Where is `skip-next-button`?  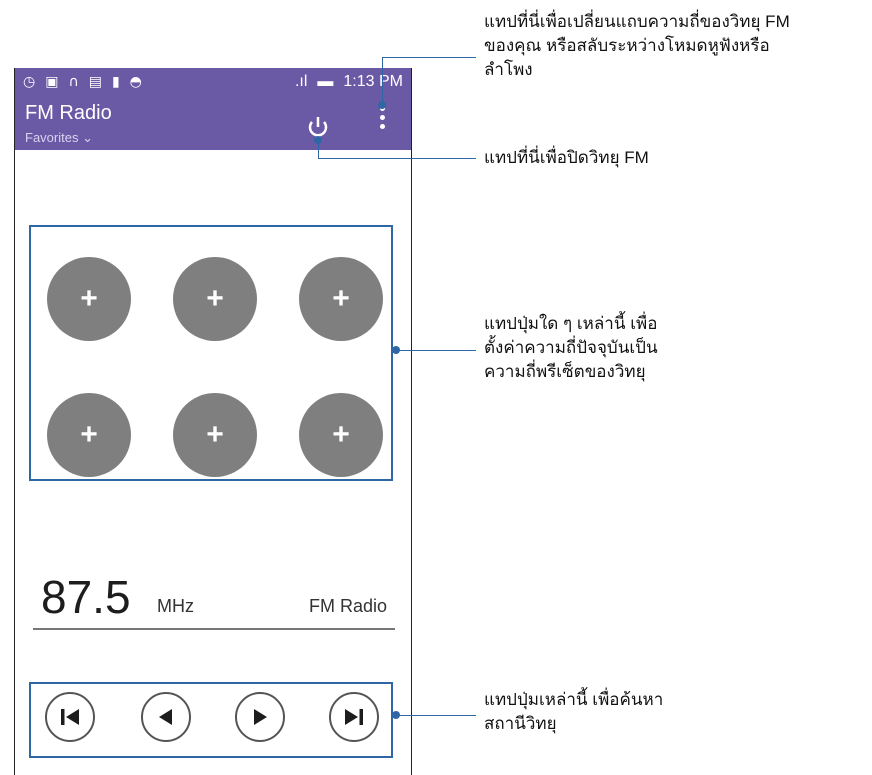
skip-next-button is located at coordinates (354, 717).